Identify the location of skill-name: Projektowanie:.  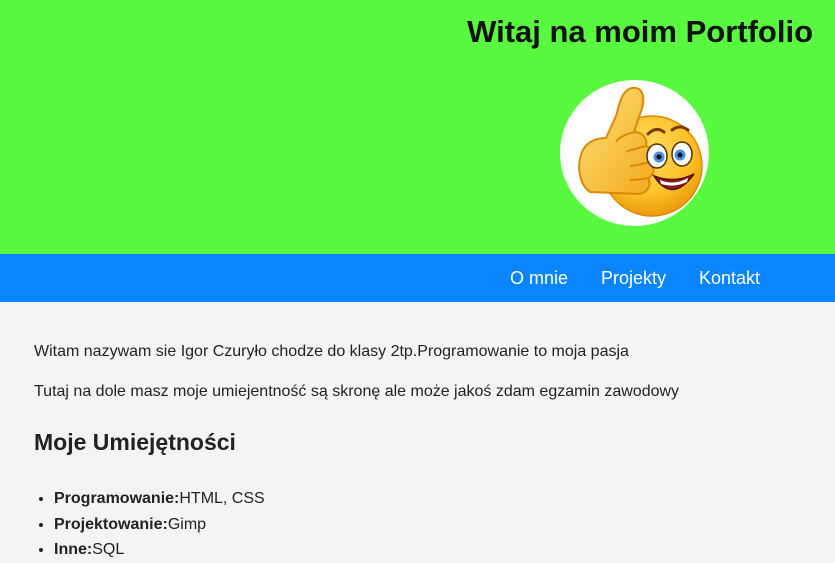
(111, 524).